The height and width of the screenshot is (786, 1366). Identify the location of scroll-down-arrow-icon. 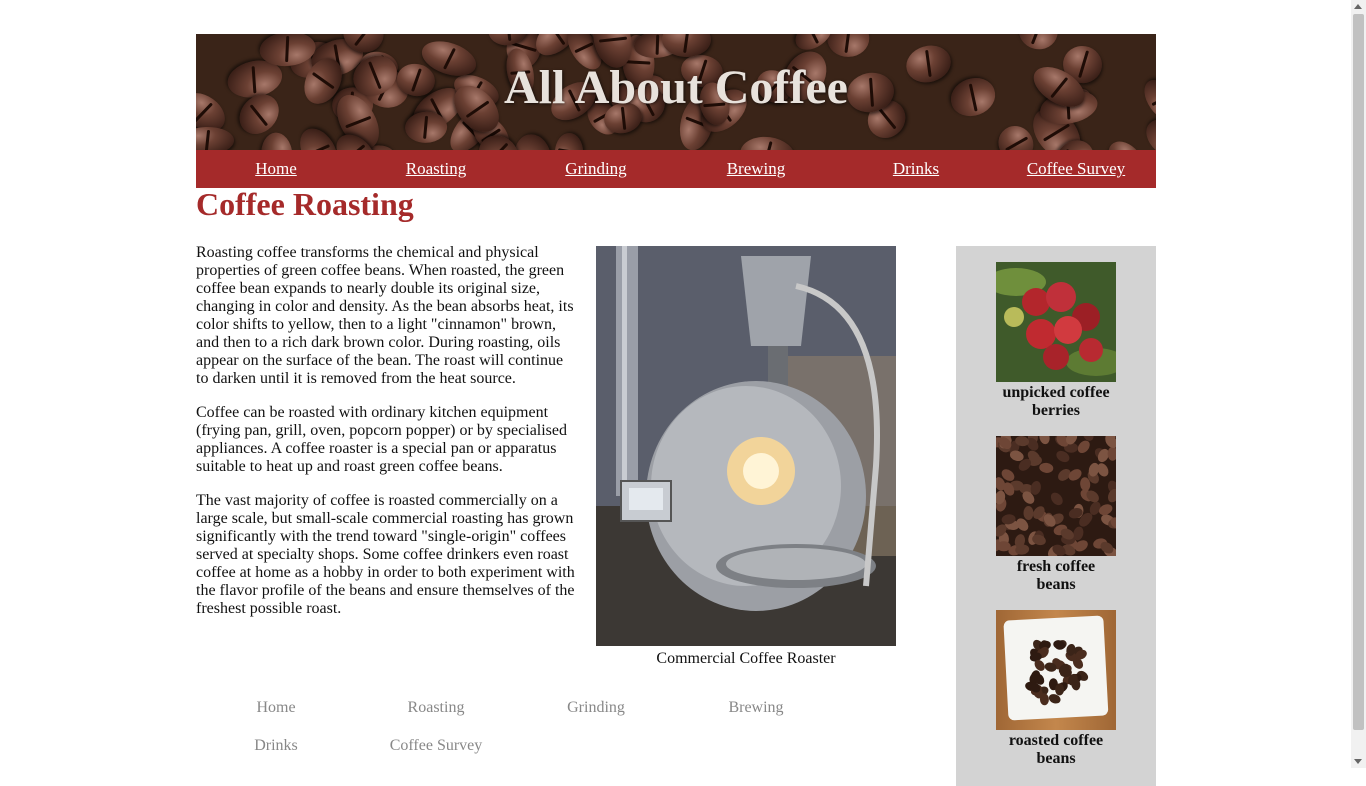
(1358, 761).